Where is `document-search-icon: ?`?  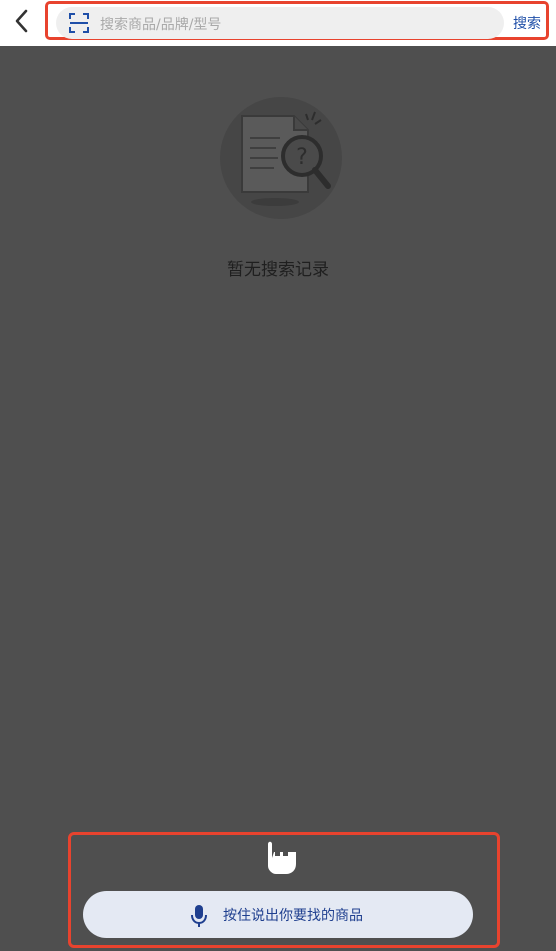 document-search-icon: ? is located at coordinates (281, 158).